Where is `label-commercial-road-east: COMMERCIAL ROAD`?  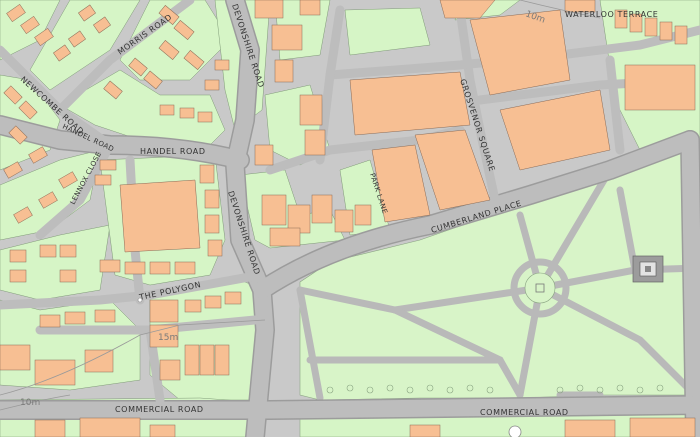
label-commercial-road-east: COMMERCIAL ROAD is located at coordinates (524, 412).